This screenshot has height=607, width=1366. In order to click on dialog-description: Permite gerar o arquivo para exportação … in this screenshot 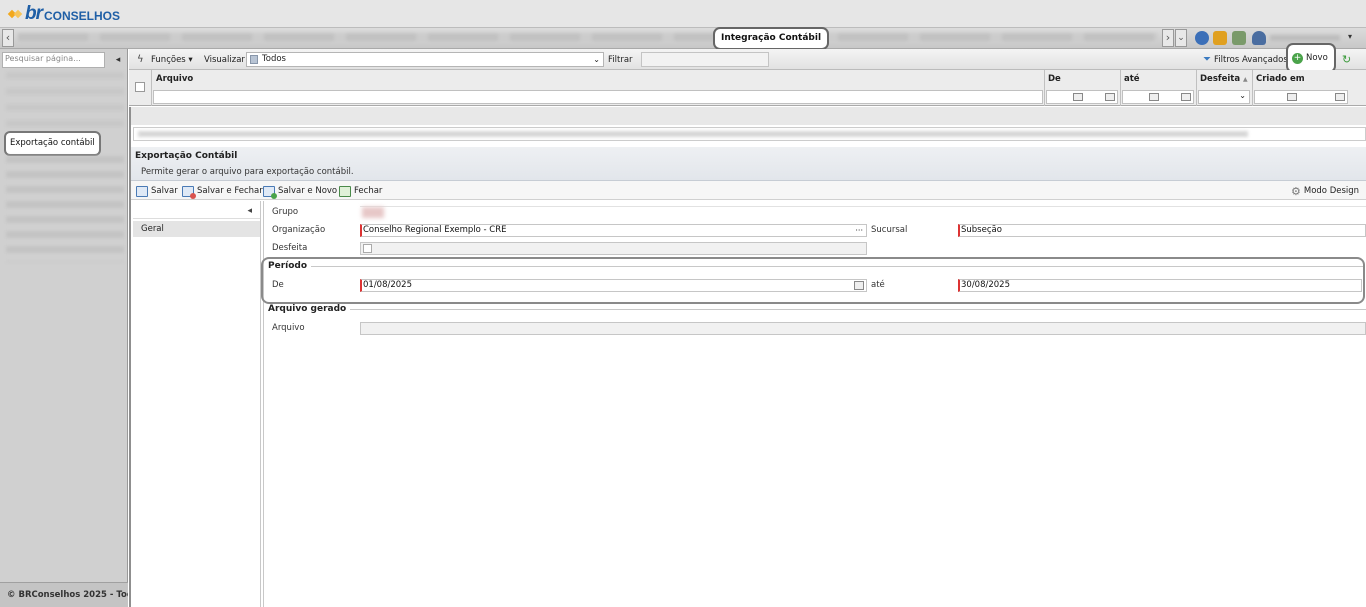, I will do `click(247, 172)`.